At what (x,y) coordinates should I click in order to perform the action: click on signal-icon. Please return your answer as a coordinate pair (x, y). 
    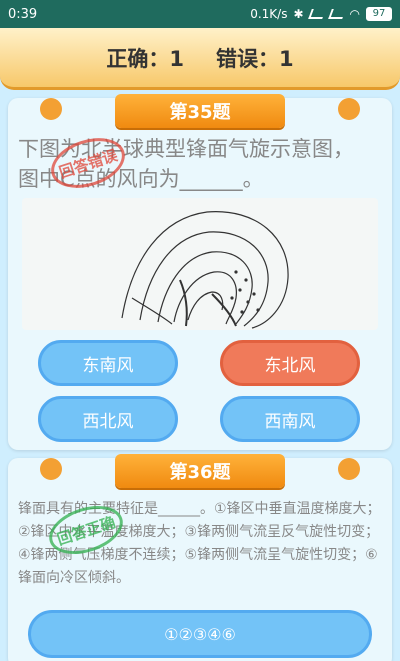
    Looking at the image, I should click on (316, 14).